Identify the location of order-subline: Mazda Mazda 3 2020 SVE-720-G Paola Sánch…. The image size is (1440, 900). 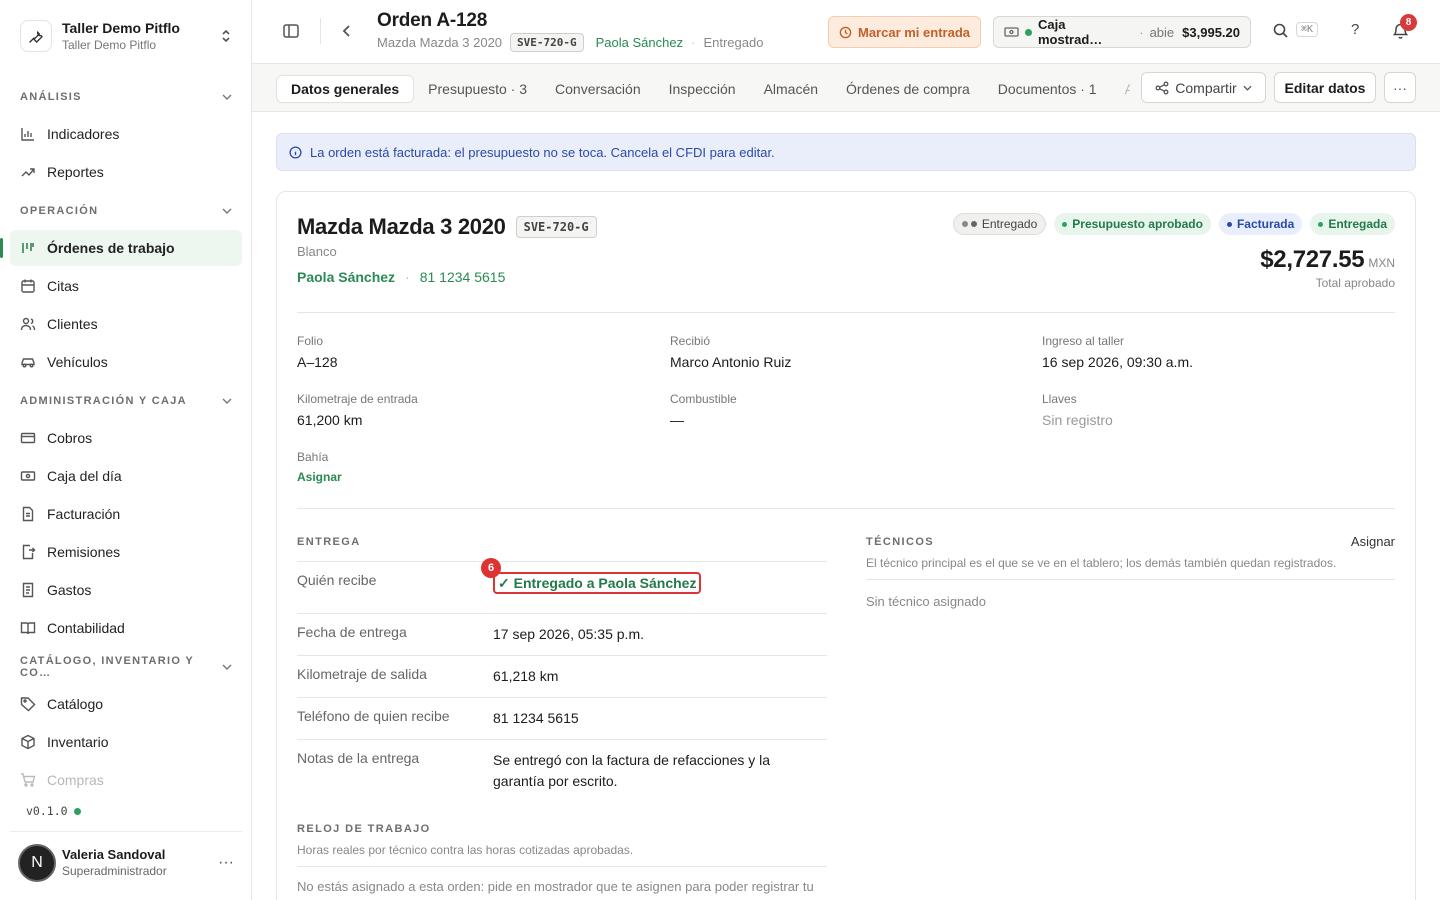
(570, 42).